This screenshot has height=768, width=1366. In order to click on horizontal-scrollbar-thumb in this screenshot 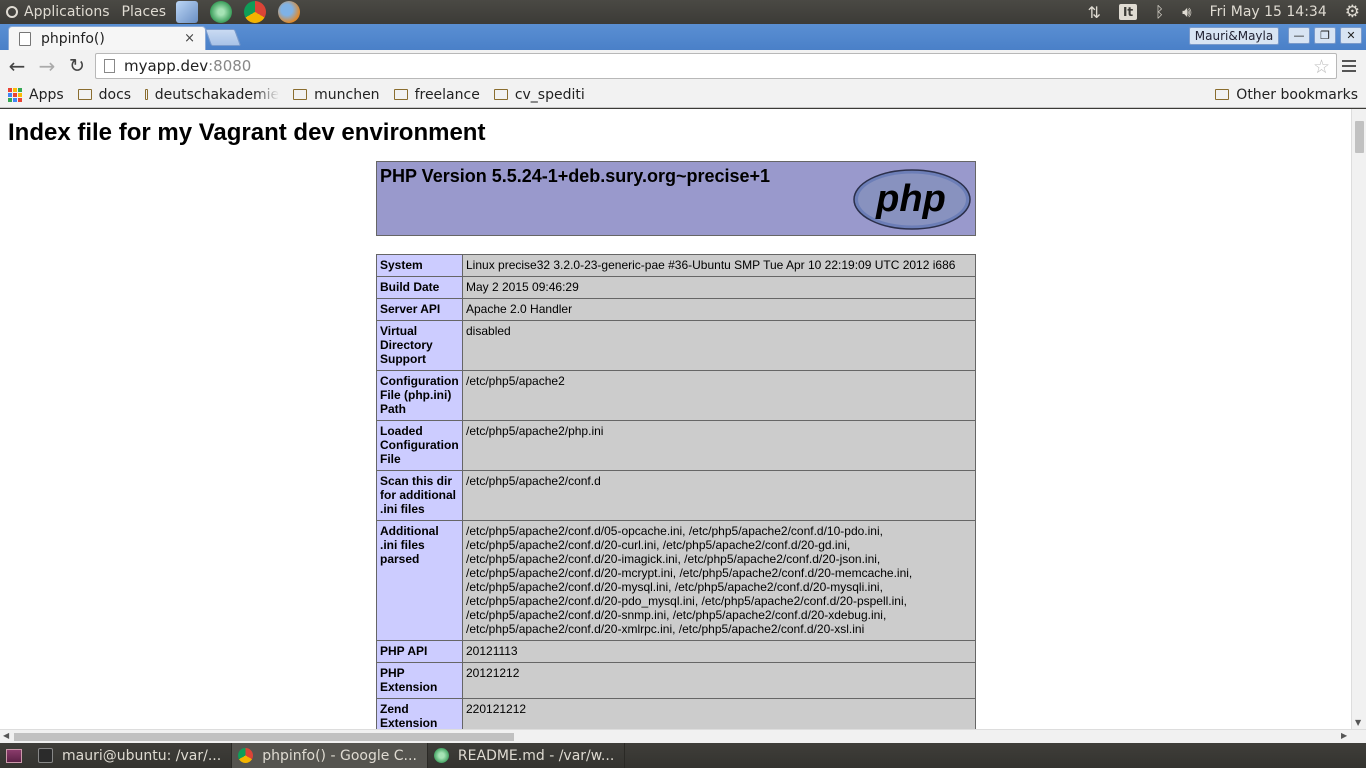, I will do `click(264, 737)`.